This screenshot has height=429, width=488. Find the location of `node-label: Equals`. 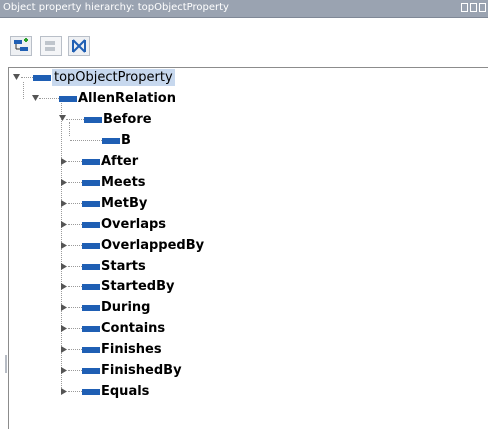

node-label: Equals is located at coordinates (125, 391).